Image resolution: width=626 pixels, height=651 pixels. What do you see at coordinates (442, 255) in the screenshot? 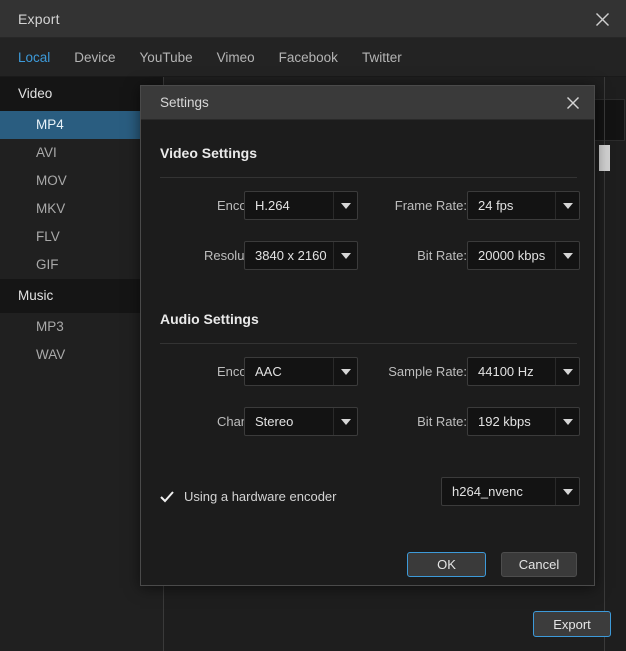
I see `video-bitrate-label: Bit Rate:` at bounding box center [442, 255].